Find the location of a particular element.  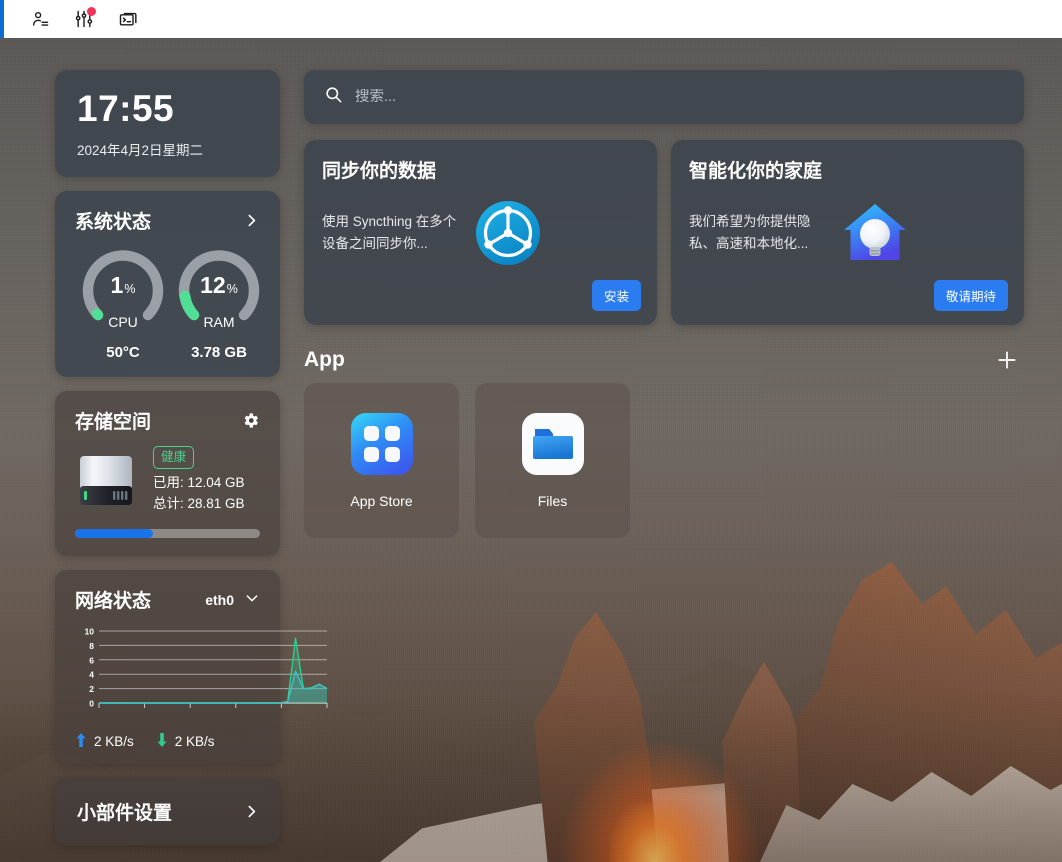

promo-card-smart-home: 智能化你的家庭 我们希望为你提供隐私、高速和本地化... 敬请期待 is located at coordinates (847, 232).